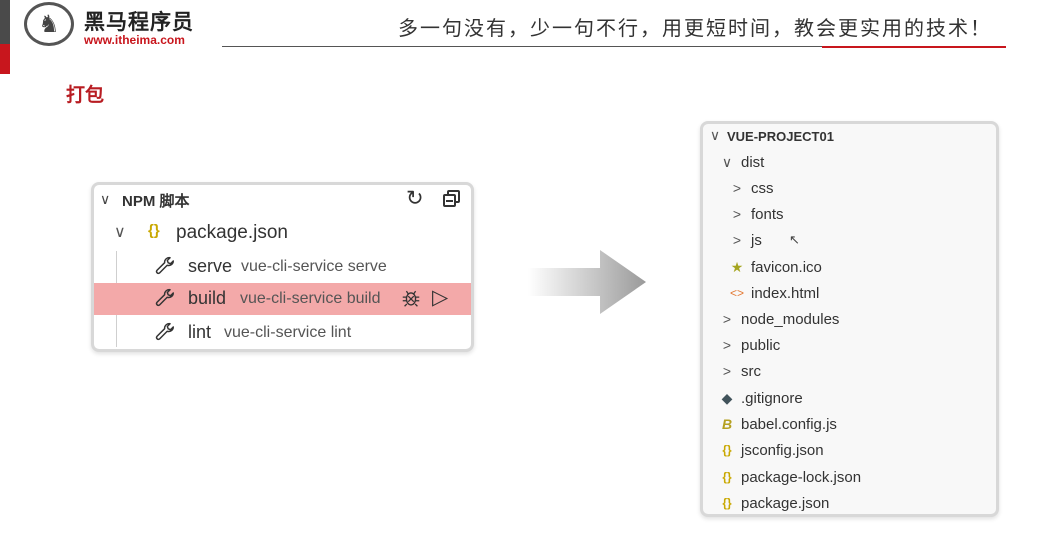 Image resolution: width=1039 pixels, height=549 pixels. What do you see at coordinates (727, 398) in the screenshot?
I see `git-icon: ◆` at bounding box center [727, 398].